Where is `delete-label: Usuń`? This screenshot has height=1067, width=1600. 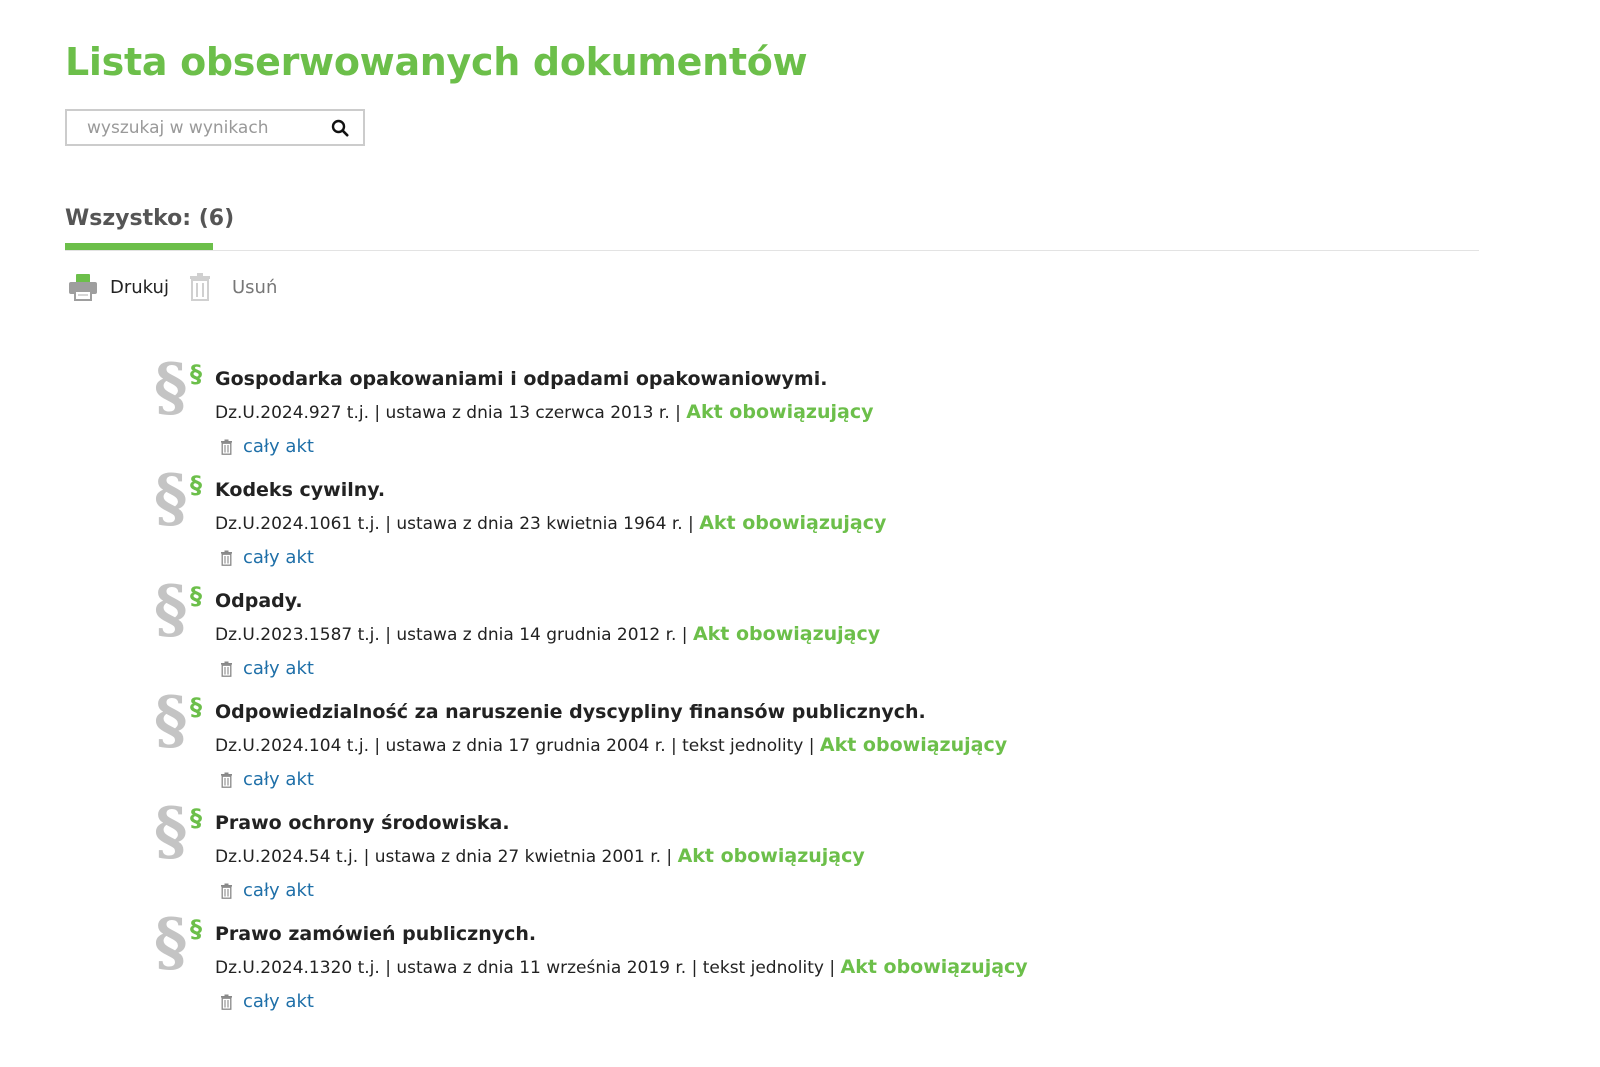
delete-label: Usuń is located at coordinates (255, 287).